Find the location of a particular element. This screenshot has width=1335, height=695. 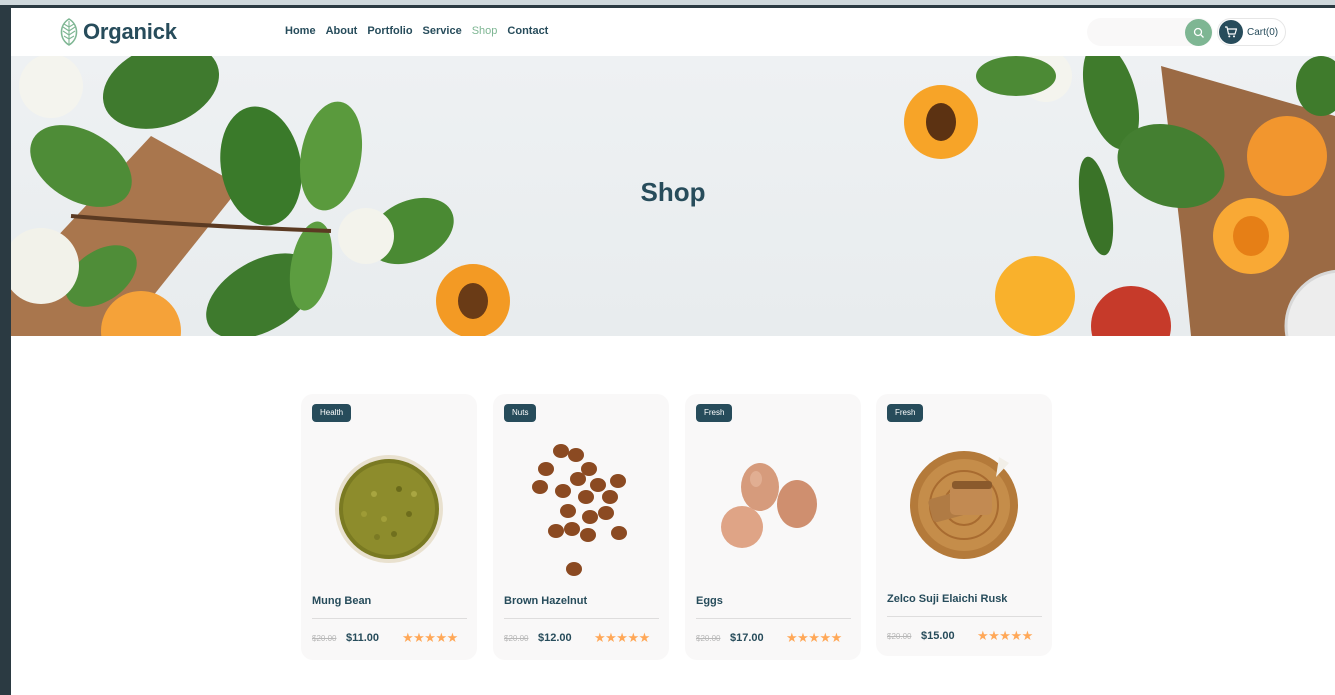

product-name: Mung Bean is located at coordinates (341, 601).